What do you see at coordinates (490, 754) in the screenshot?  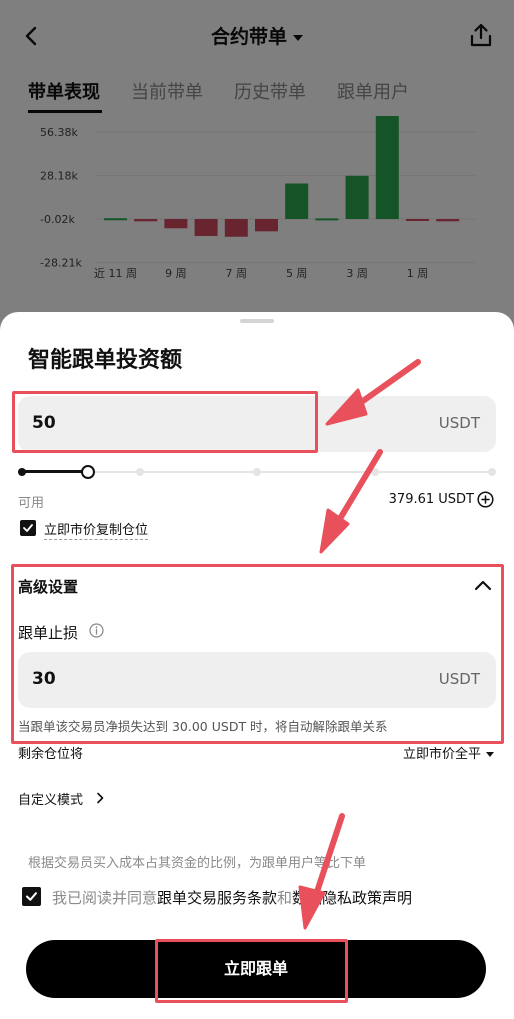 I see `caret-down-icon` at bounding box center [490, 754].